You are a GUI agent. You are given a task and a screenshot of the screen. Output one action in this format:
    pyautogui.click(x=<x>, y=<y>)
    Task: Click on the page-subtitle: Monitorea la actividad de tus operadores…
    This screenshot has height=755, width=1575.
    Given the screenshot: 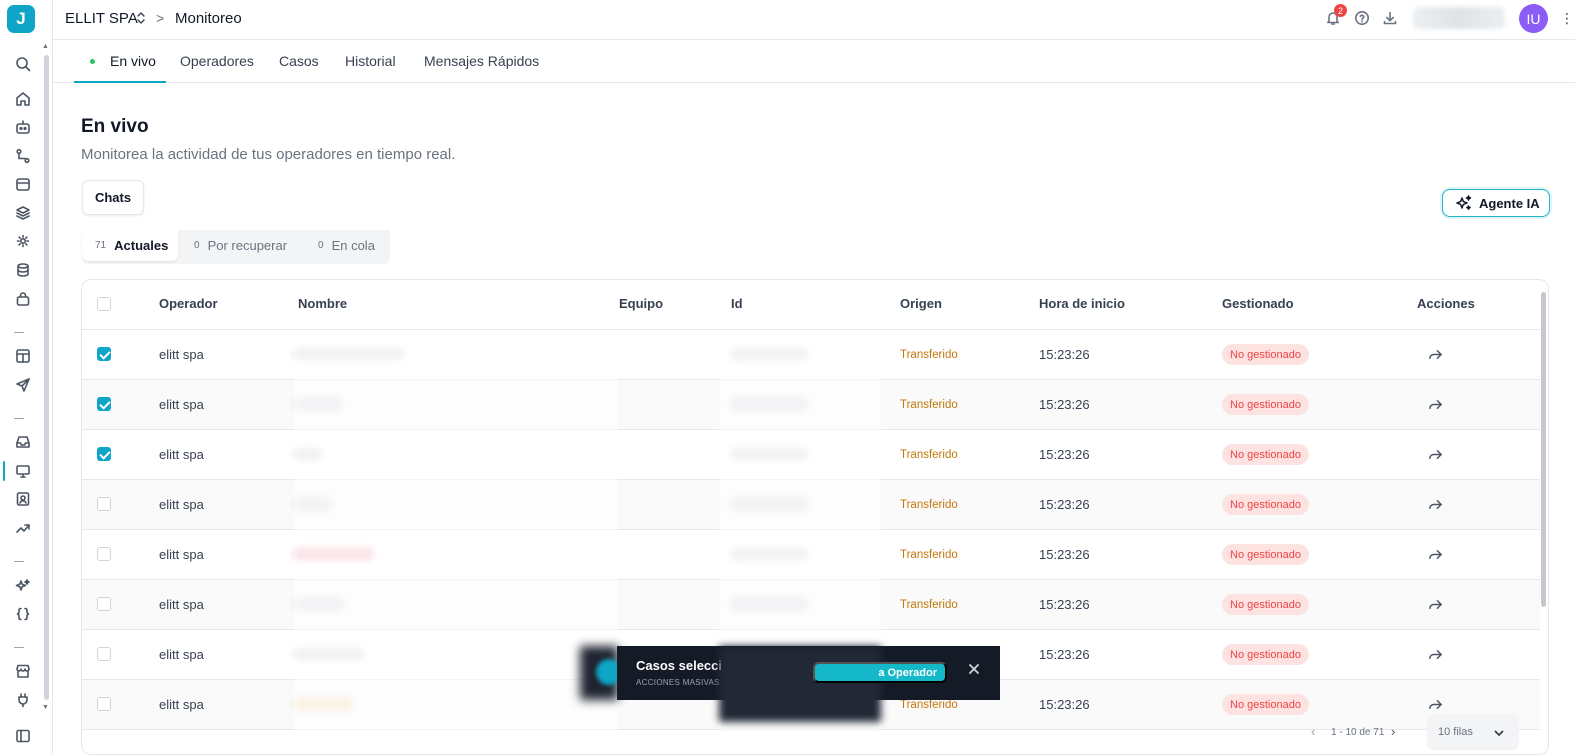 What is the action you would take?
    pyautogui.click(x=268, y=154)
    